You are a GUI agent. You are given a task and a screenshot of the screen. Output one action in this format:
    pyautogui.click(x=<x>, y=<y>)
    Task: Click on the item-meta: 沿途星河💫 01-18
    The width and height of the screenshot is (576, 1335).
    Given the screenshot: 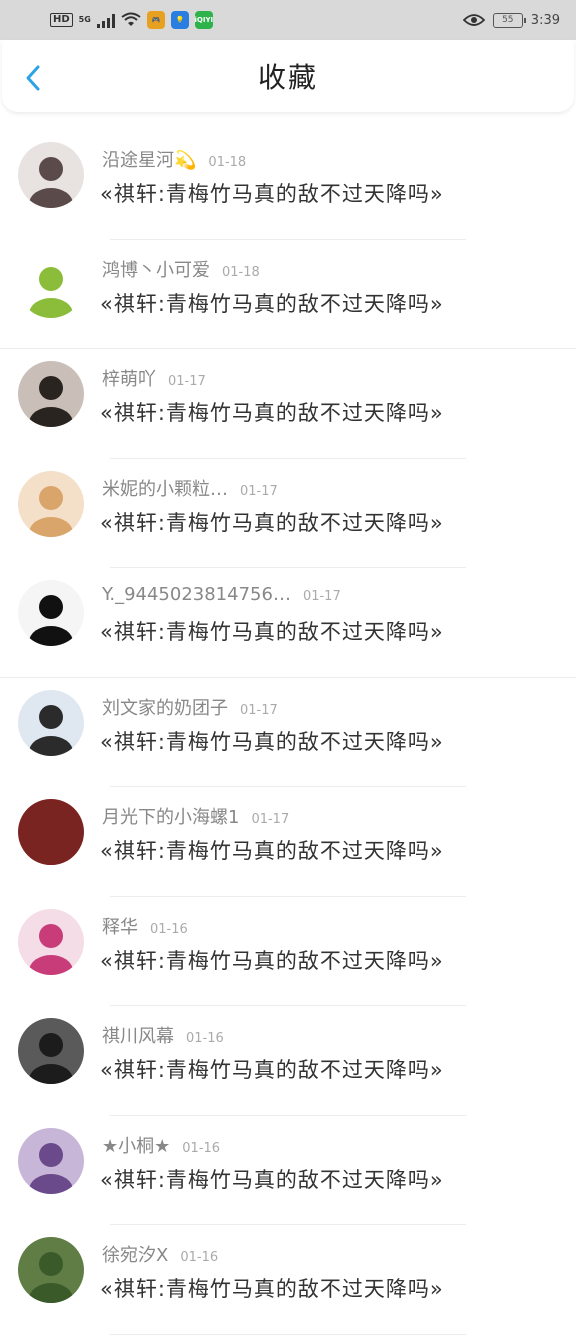 What is the action you would take?
    pyautogui.click(x=174, y=159)
    